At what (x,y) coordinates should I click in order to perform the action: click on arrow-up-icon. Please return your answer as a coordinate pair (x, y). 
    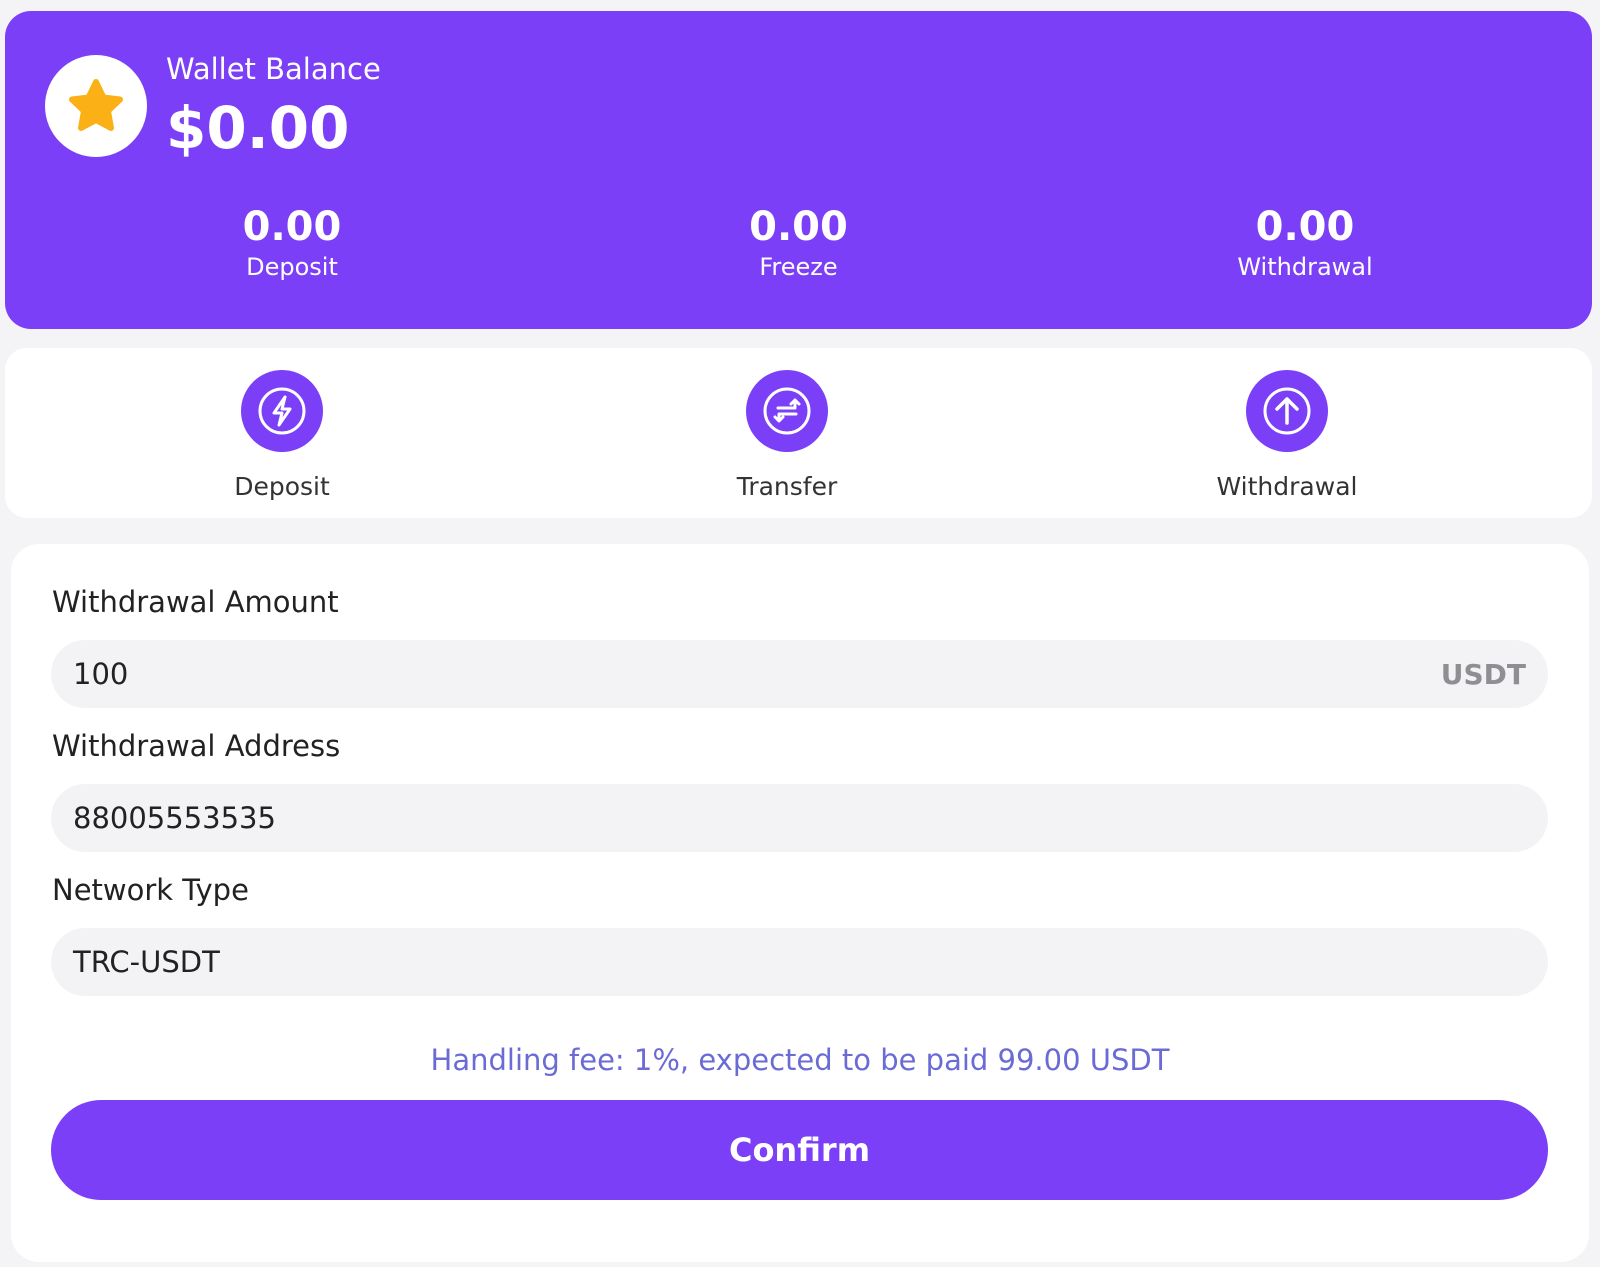
    Looking at the image, I should click on (1287, 411).